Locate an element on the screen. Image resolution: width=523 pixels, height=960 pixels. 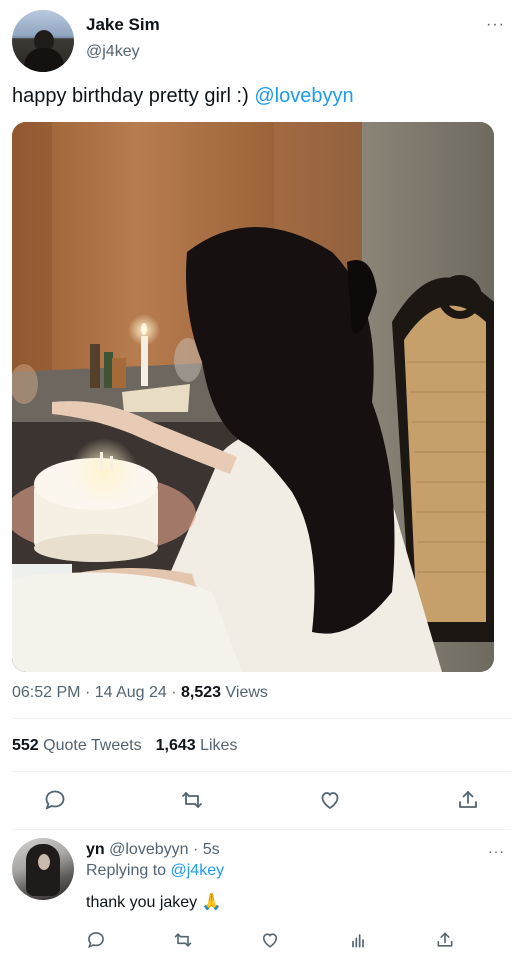
replying-to: Replying to @j4key is located at coordinates (155, 871).